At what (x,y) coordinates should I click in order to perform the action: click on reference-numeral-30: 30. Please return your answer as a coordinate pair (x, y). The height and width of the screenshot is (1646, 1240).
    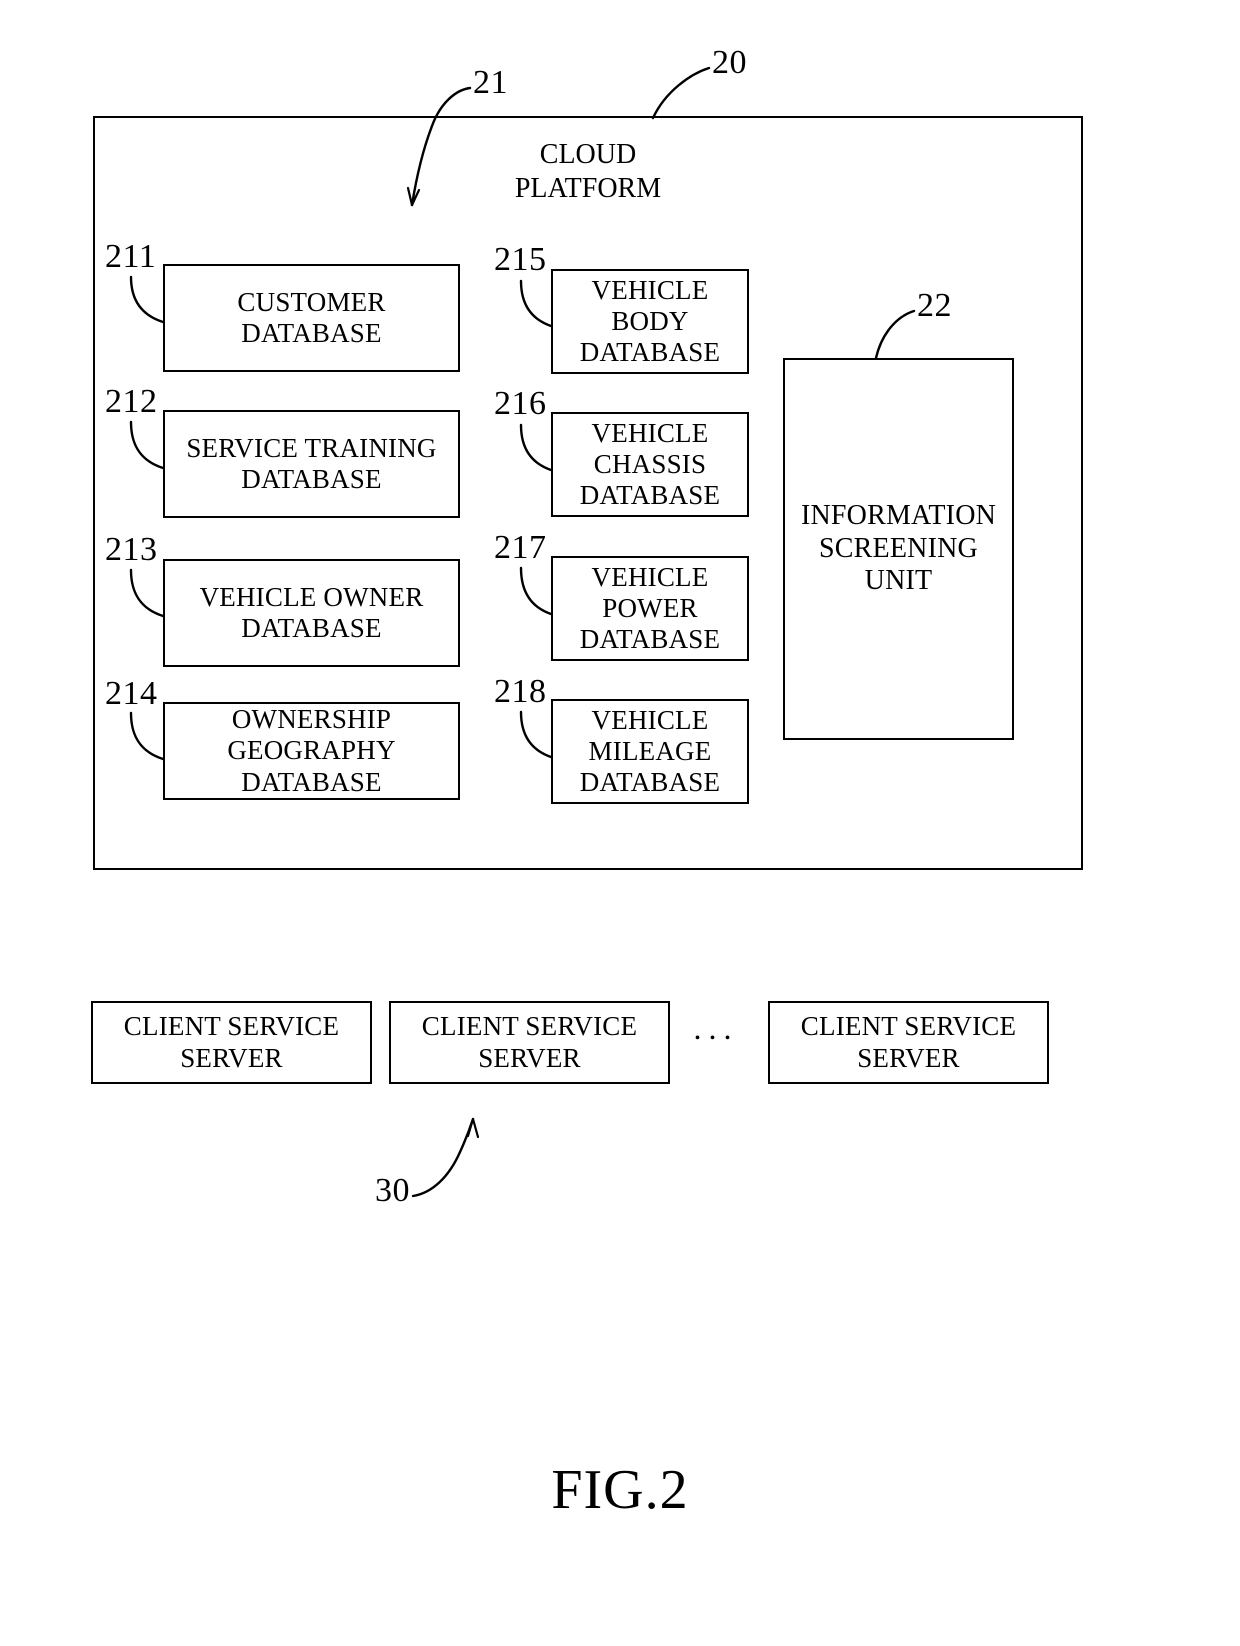
    Looking at the image, I should click on (392, 1190).